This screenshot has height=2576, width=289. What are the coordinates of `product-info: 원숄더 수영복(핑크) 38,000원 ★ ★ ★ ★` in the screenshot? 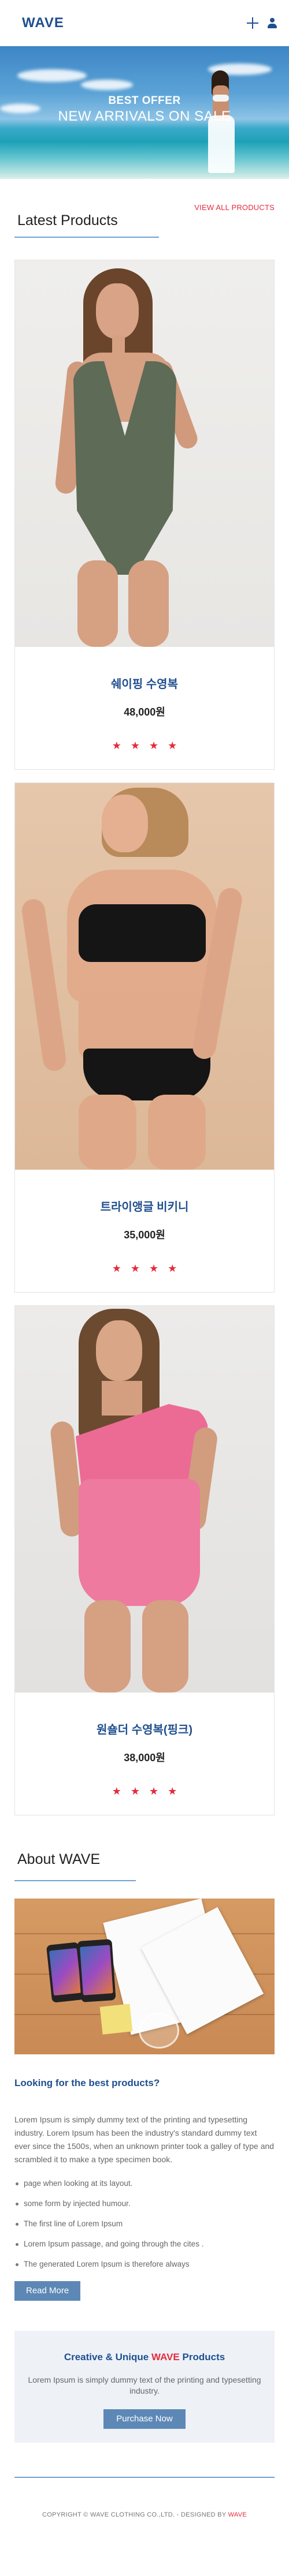 It's located at (144, 1754).